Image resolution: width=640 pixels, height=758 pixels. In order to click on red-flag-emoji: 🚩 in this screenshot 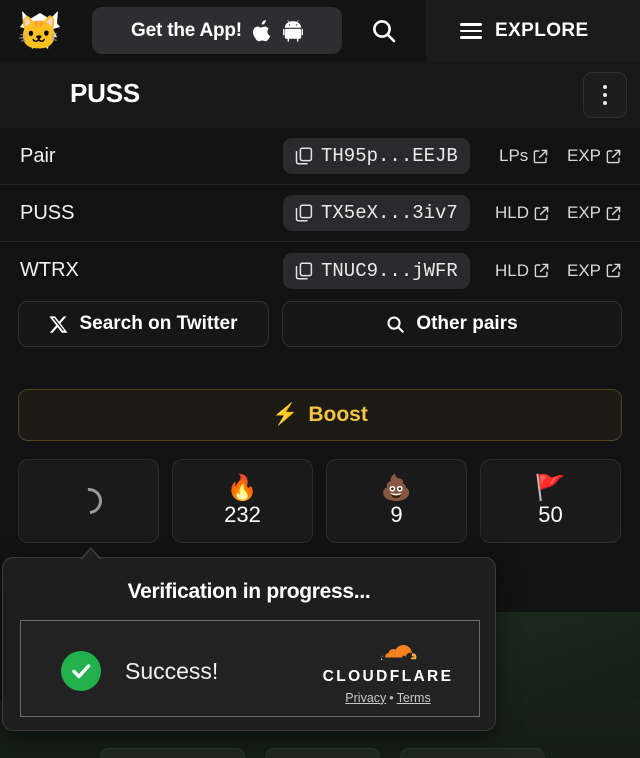, I will do `click(550, 487)`.